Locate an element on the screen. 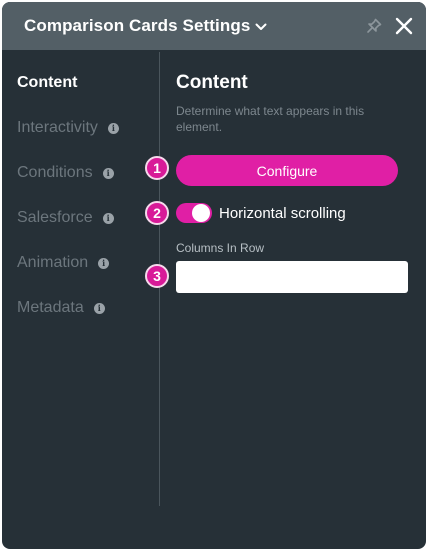 Image resolution: width=428 pixels, height=551 pixels. nav-item-conditions: Conditions i is located at coordinates (65, 173).